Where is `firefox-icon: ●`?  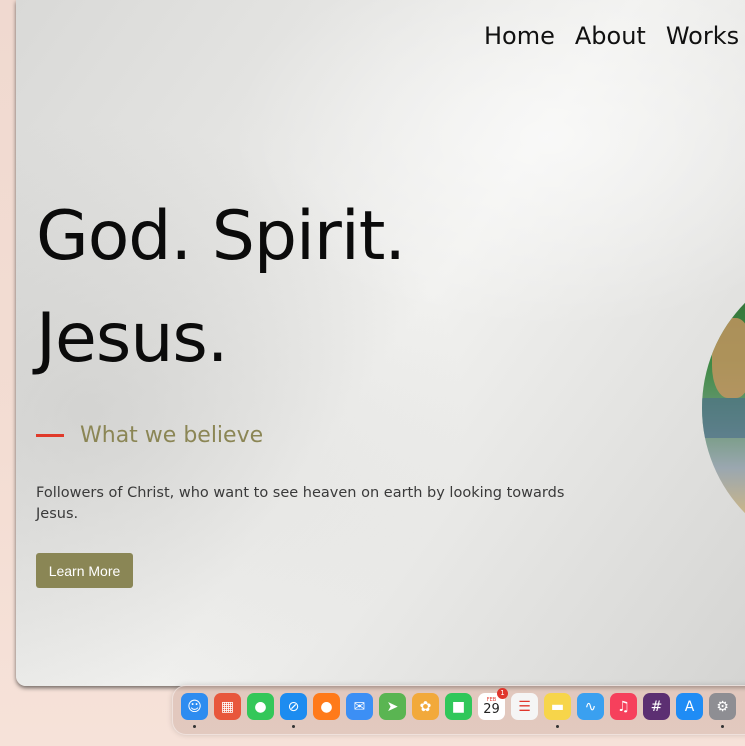 firefox-icon: ● is located at coordinates (326, 706).